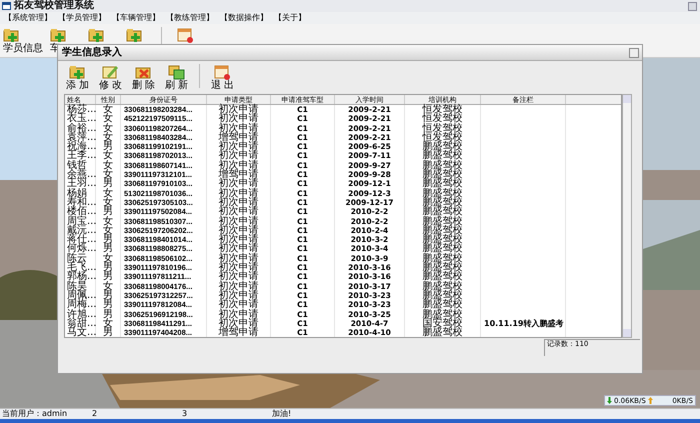  Describe the element at coordinates (650, 400) in the screenshot. I see `upload-arrow-icon` at that location.